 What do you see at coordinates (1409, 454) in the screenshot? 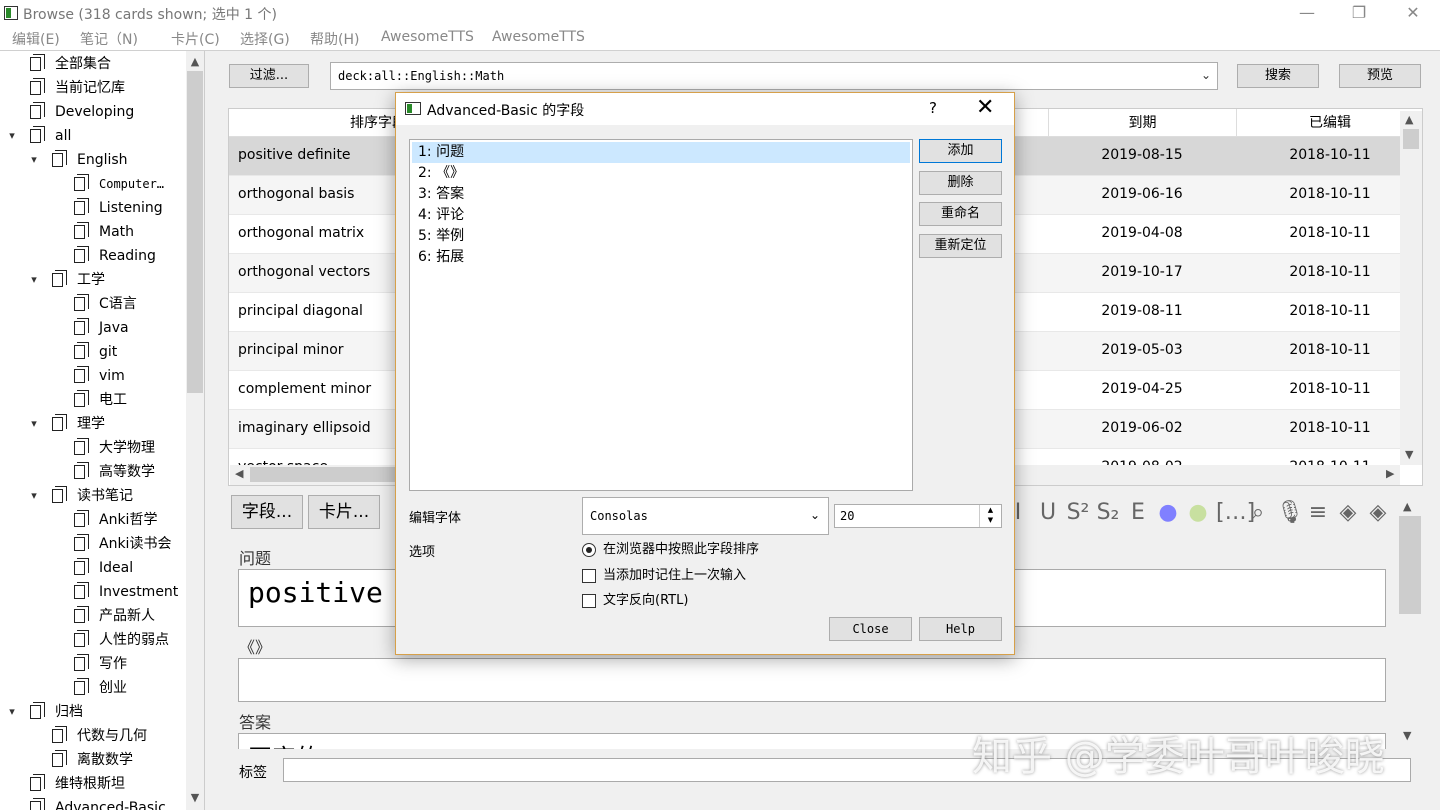
I see `table-scroll-down-icon: ▼` at bounding box center [1409, 454].